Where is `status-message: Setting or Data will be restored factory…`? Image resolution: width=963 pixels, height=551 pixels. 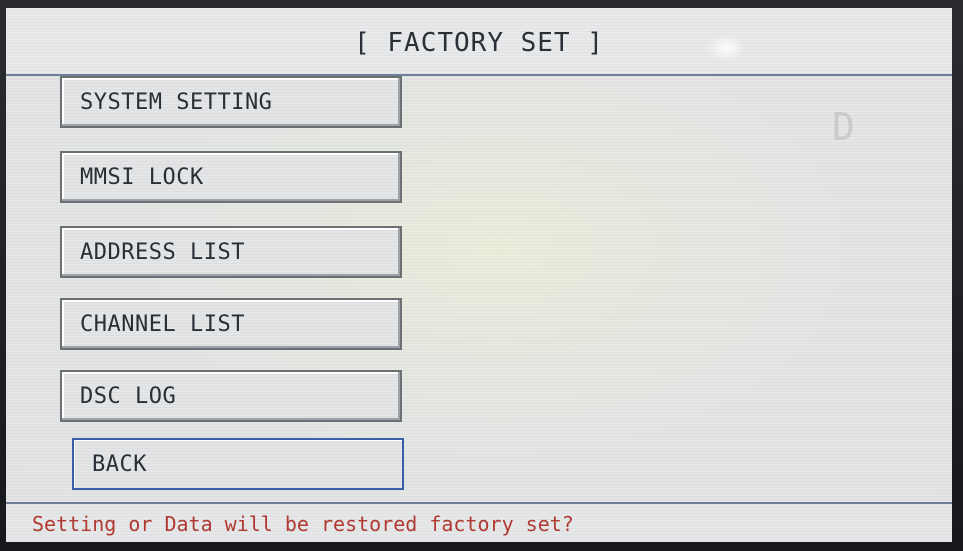
status-message: Setting or Data will be restored factory… is located at coordinates (303, 524).